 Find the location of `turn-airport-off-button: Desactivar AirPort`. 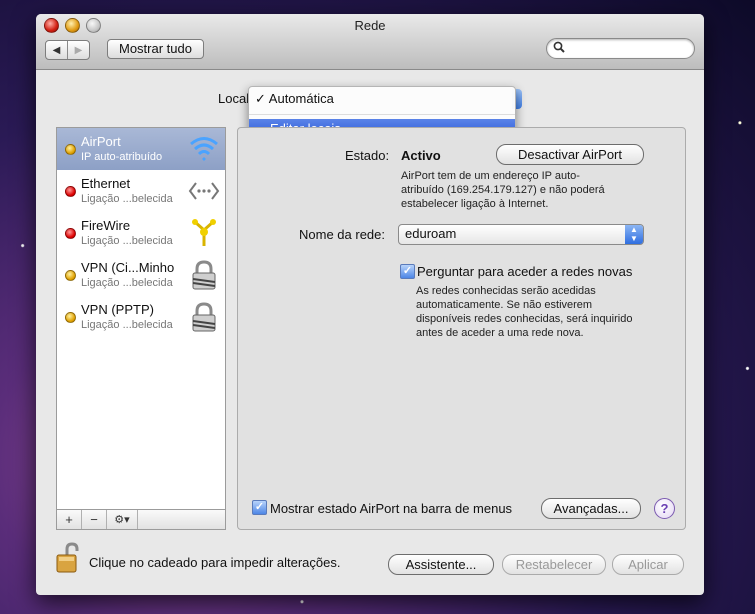

turn-airport-off-button: Desactivar AirPort is located at coordinates (570, 154).